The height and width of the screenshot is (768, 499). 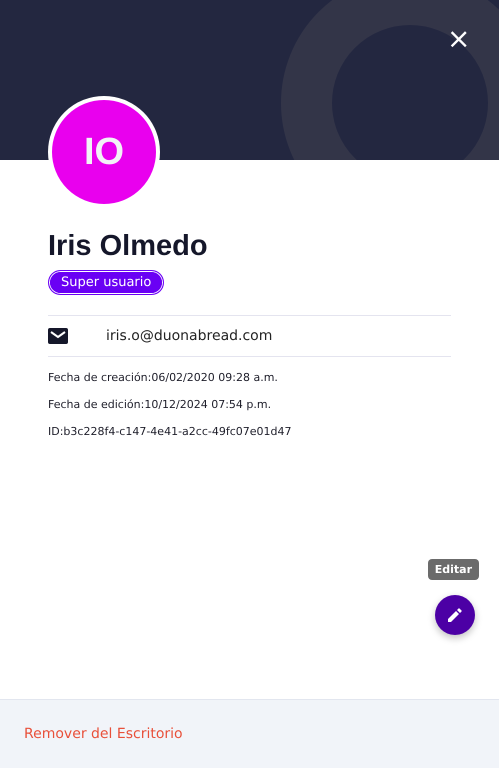 I want to click on role-badge: Super usuario, so click(x=106, y=282).